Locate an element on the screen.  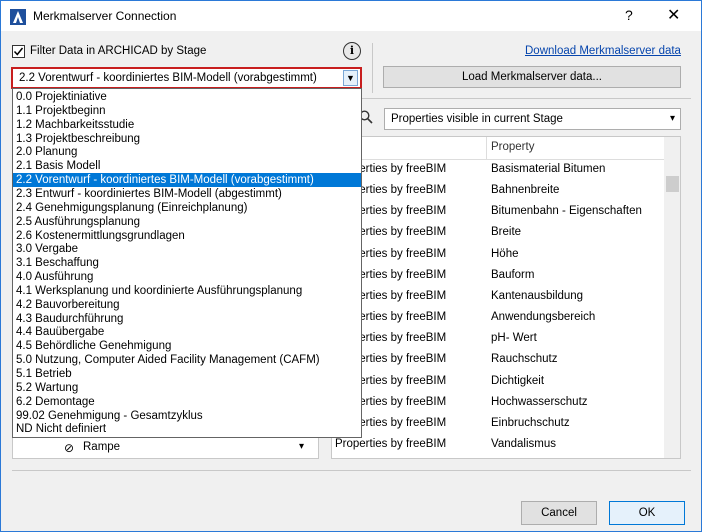
stage-option: 3.1 Beschaffung is located at coordinates (187, 263).